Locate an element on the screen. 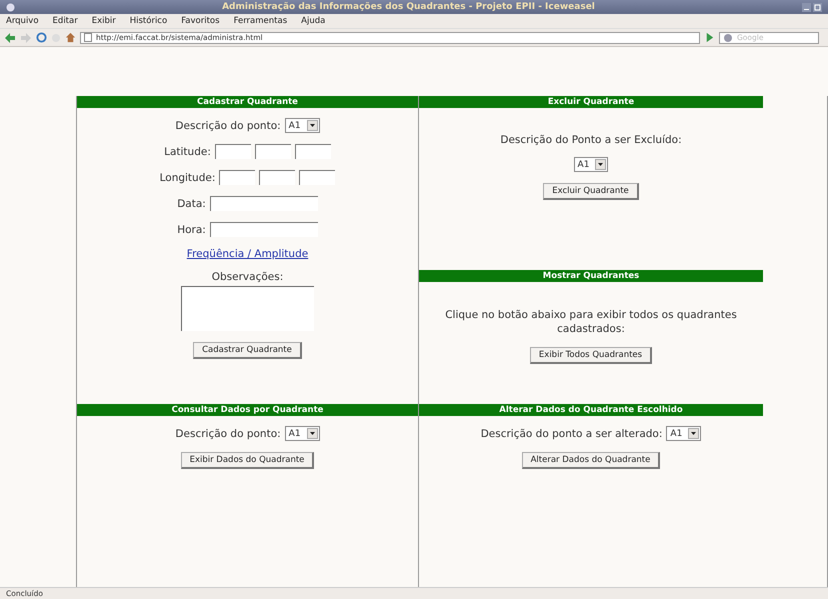 This screenshot has width=828, height=599. menu-item: Editar is located at coordinates (65, 21).